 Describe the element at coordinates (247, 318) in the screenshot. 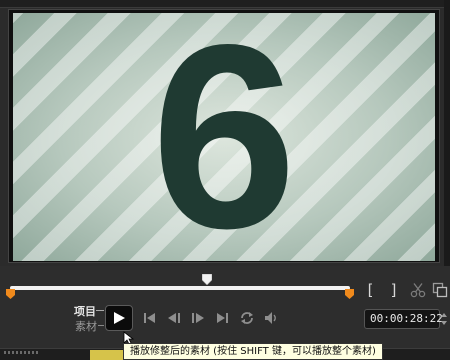

I see `repeat-icon` at that location.